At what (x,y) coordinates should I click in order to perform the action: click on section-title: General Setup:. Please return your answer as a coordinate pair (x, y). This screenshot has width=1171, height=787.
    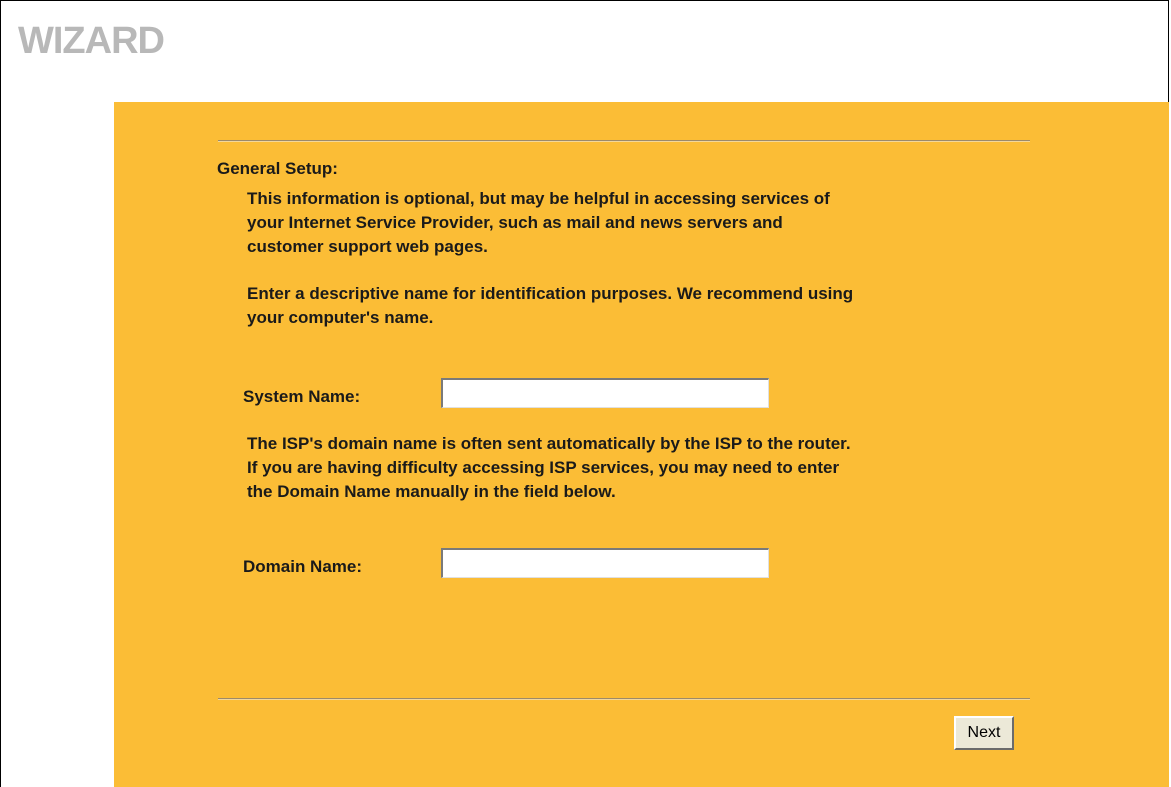
    Looking at the image, I should click on (277, 168).